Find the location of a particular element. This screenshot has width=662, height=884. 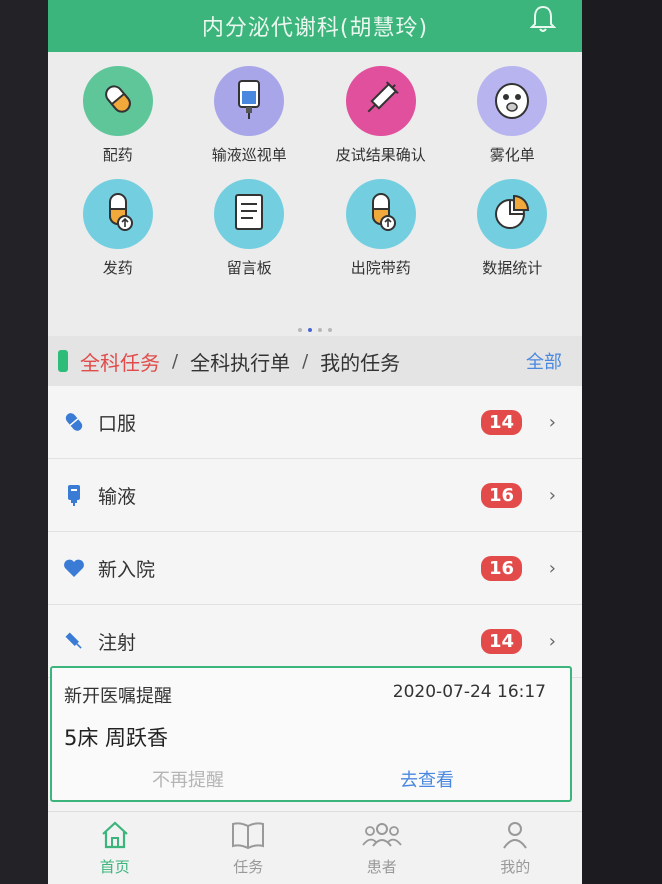

tile-skin-test: 皮试结果确认 is located at coordinates (381, 115).